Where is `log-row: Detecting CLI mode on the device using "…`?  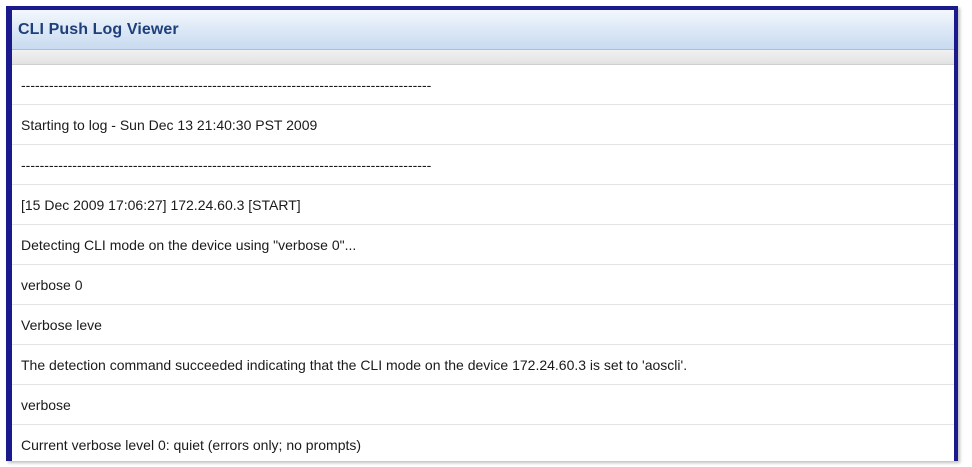 log-row: Detecting CLI mode on the device using "… is located at coordinates (483, 245).